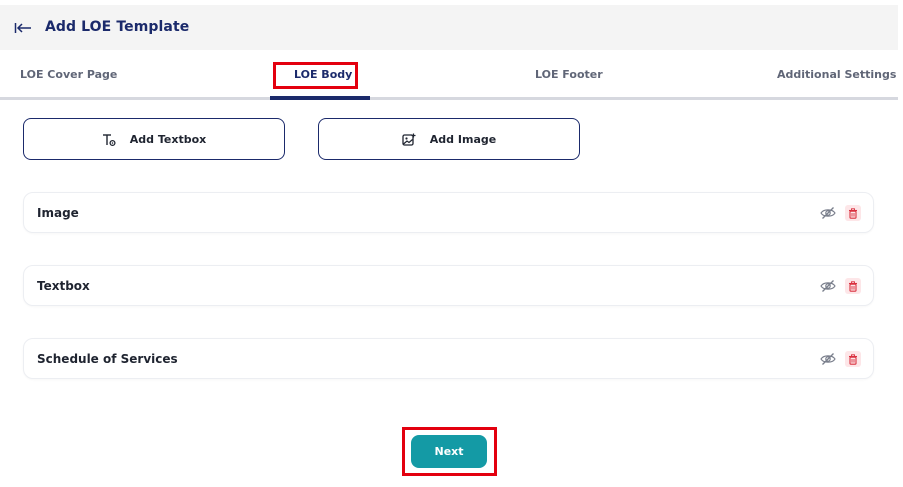 Image resolution: width=903 pixels, height=487 pixels. I want to click on page-header: Add LOE Template, so click(449, 27).